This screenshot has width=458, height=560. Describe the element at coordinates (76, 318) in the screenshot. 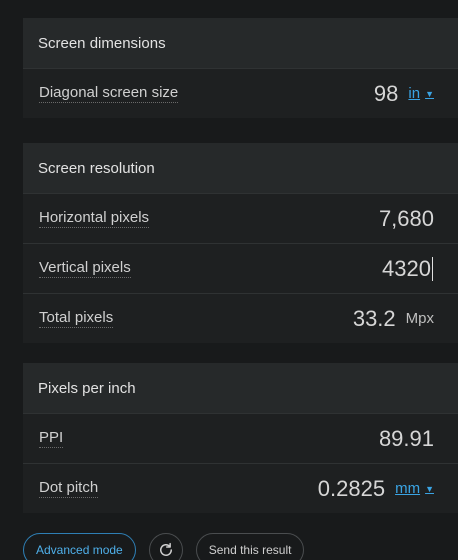

I see `total-label: Total pixels` at that location.